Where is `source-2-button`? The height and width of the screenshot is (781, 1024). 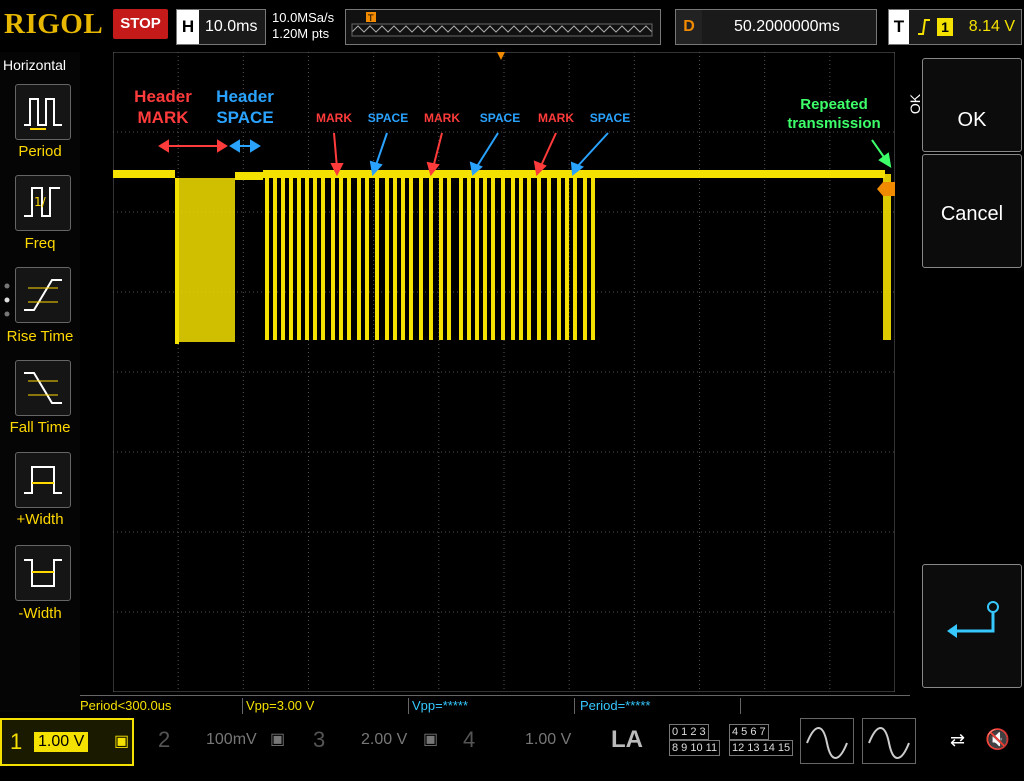 source-2-button is located at coordinates (889, 741).